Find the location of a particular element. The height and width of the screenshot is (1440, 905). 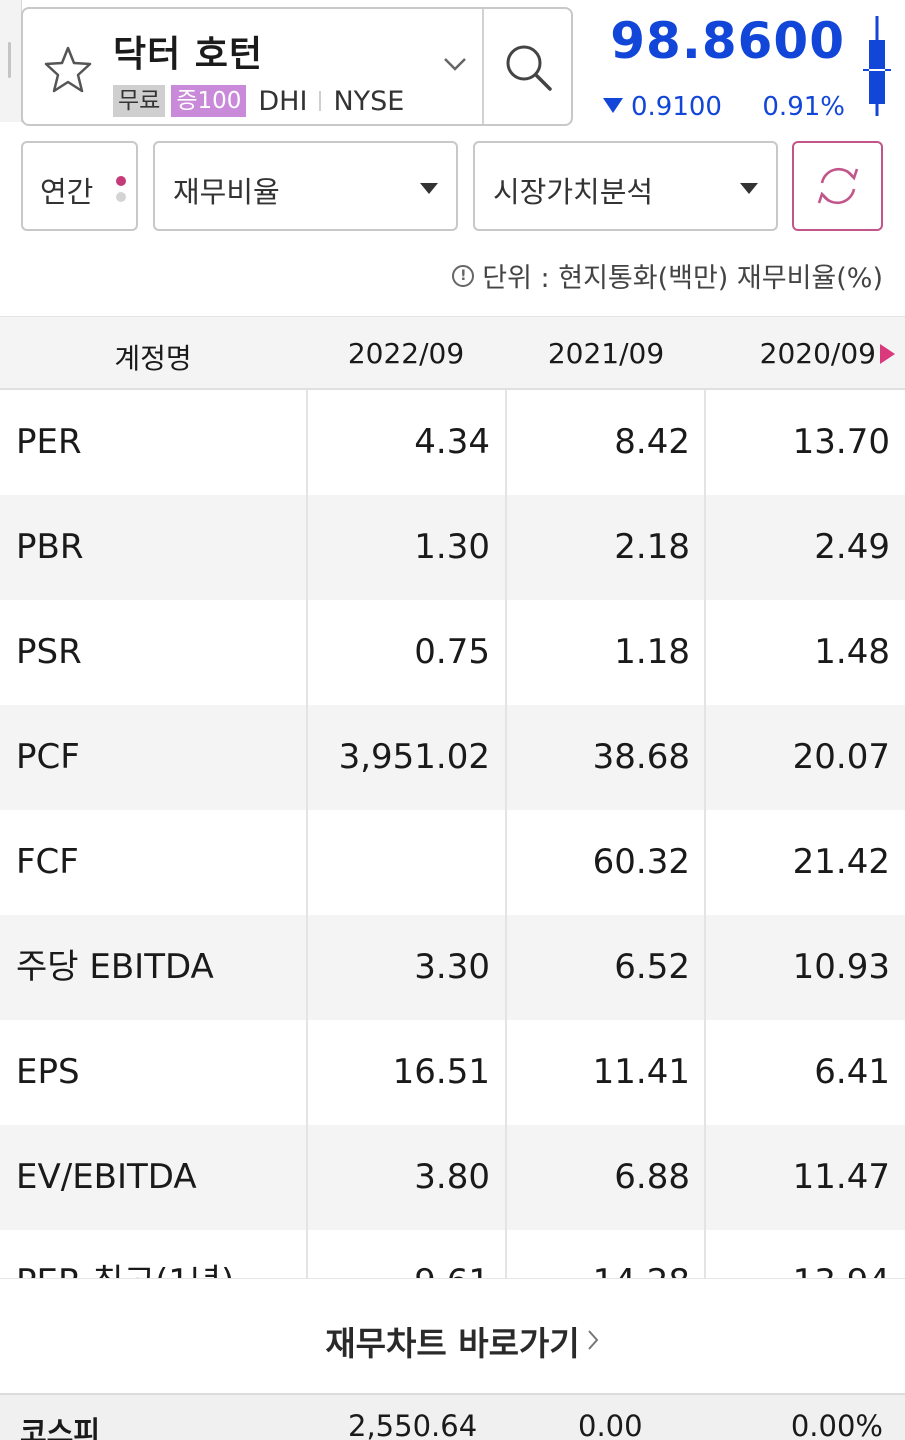

current-price: 98.8600 is located at coordinates (727, 41).